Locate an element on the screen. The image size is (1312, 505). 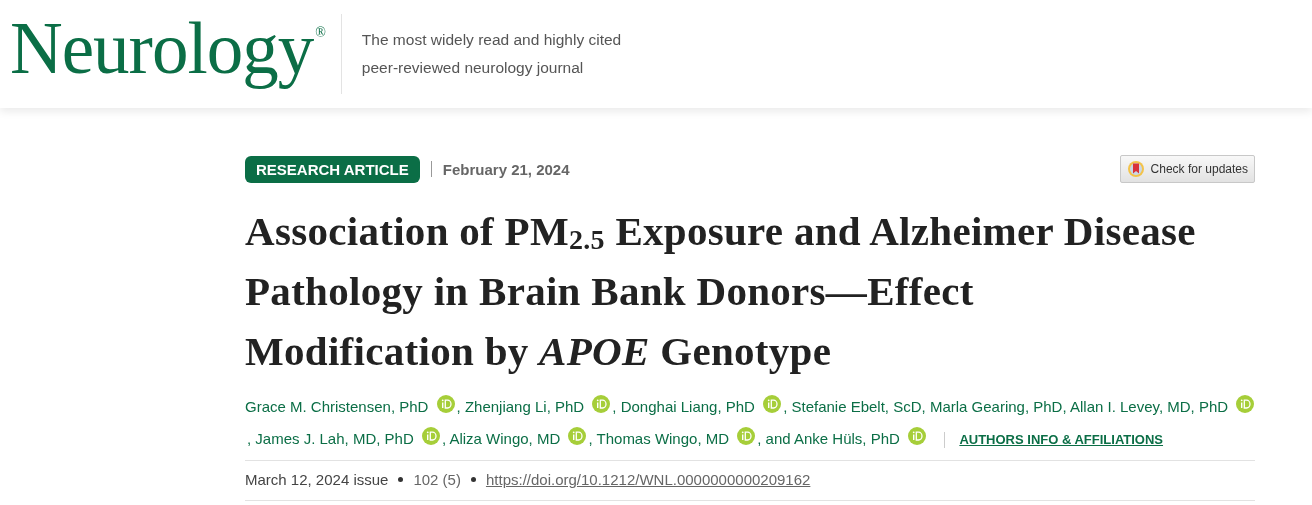
article-type-badge: RESEARCH ARTICLE is located at coordinates (332, 169).